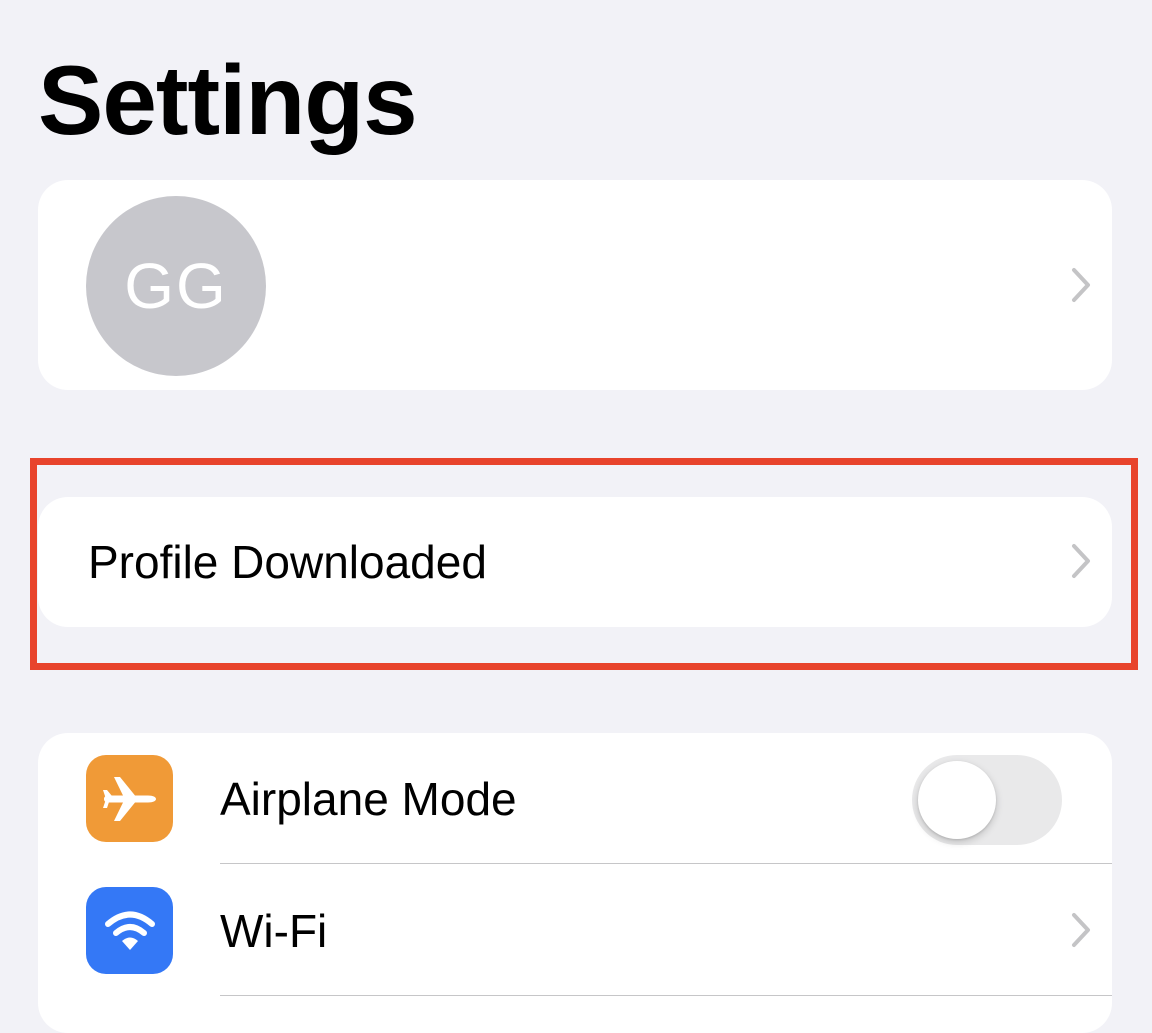 The image size is (1152, 1033). Describe the element at coordinates (129, 798) in the screenshot. I see `airplane-icon` at that location.